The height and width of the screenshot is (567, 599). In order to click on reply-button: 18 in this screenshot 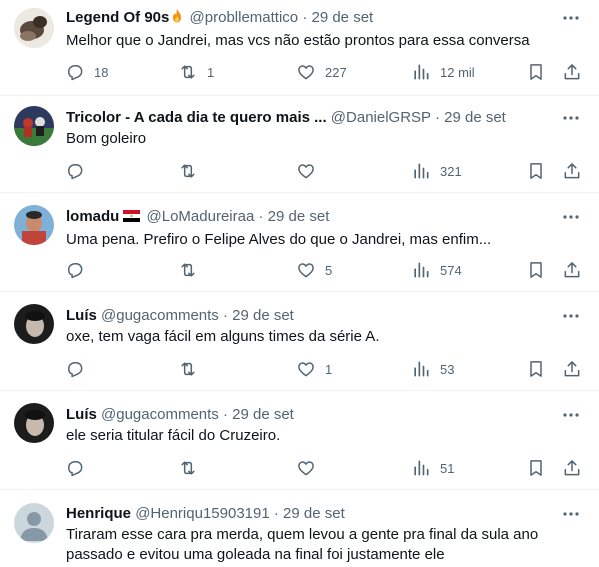, I will do `click(86, 72)`.